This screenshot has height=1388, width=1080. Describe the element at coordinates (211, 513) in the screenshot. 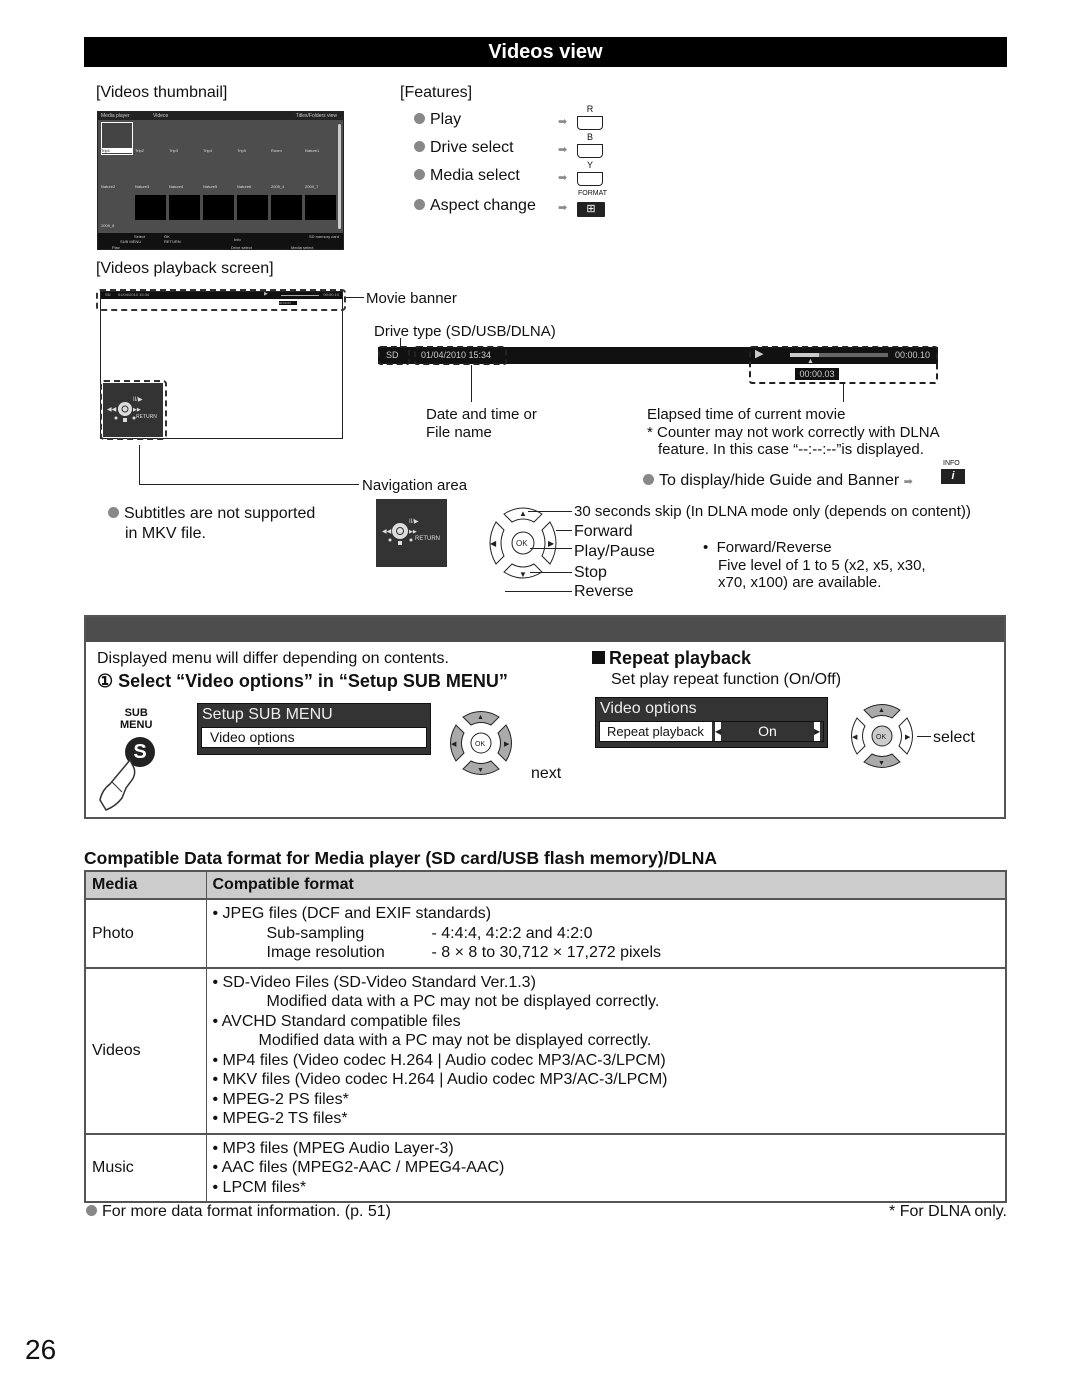

I see `subtitle-note: Subtitles are not supported` at that location.